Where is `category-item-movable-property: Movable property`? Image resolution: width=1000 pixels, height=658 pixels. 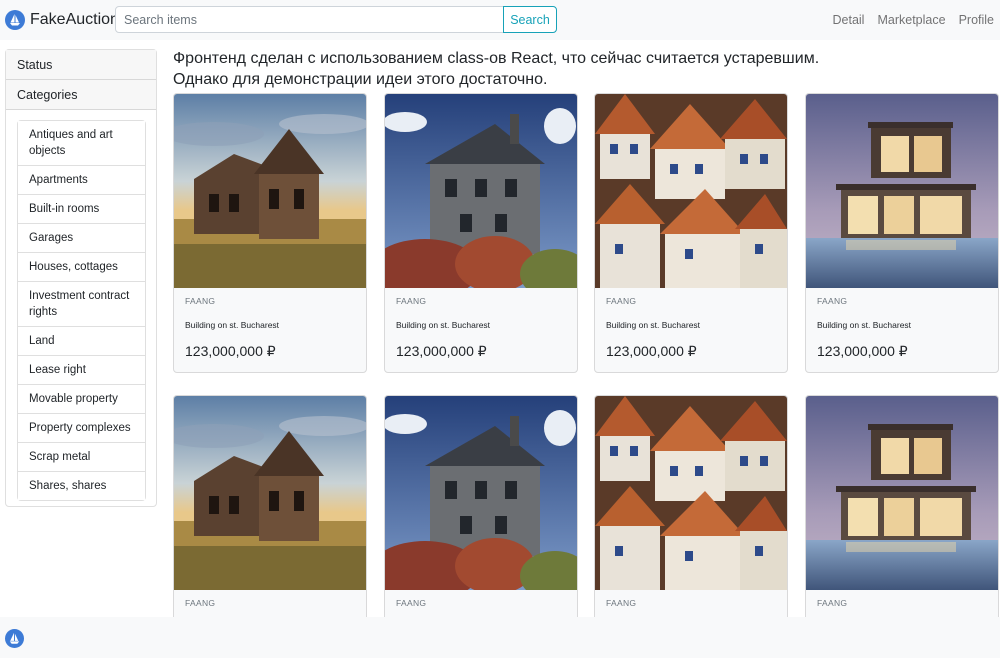 category-item-movable-property: Movable property is located at coordinates (81, 399).